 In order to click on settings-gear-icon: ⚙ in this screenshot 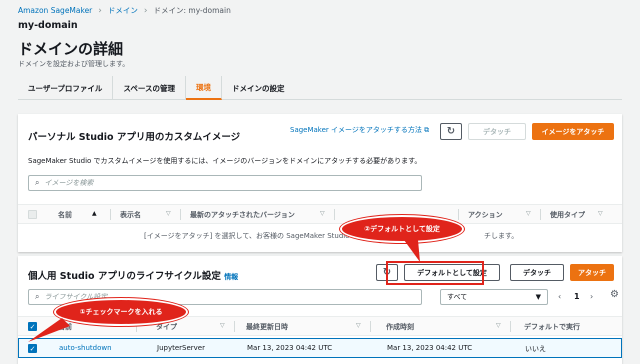, I will do `click(614, 294)`.